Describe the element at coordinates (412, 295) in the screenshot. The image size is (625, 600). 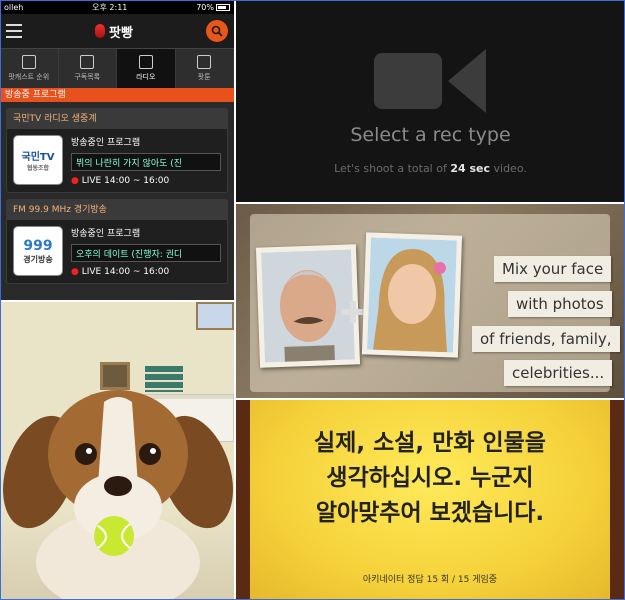
I see `girl-photo` at that location.